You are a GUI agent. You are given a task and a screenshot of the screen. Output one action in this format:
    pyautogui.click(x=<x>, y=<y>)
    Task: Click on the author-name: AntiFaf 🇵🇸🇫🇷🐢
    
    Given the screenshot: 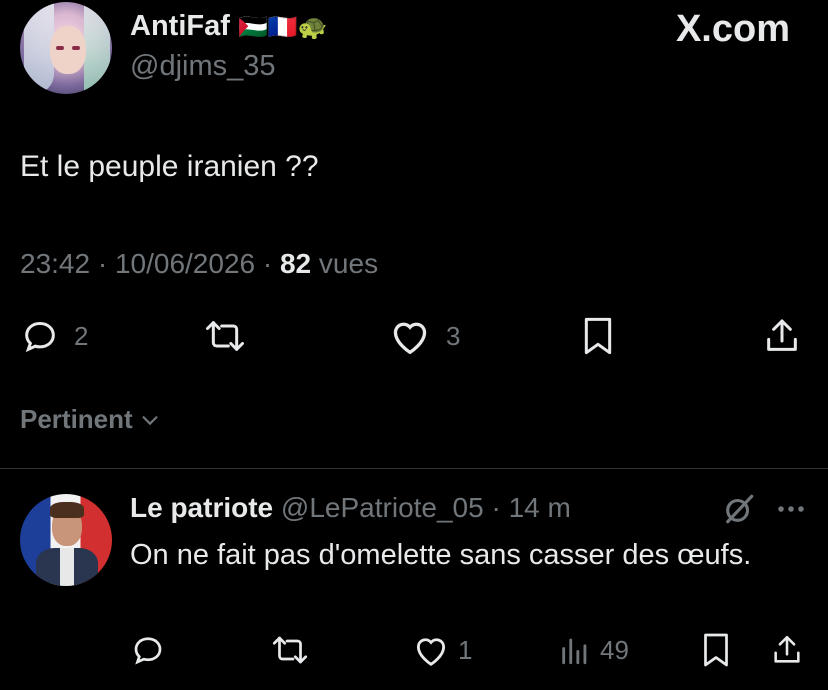 What is the action you would take?
    pyautogui.click(x=229, y=26)
    